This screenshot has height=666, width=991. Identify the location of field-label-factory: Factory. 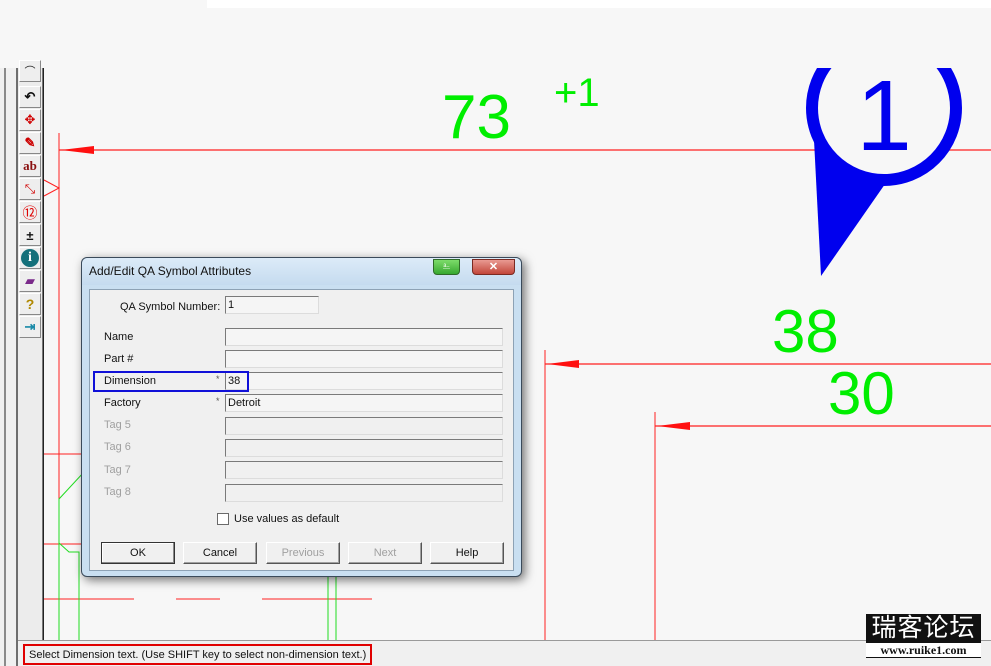
(122, 403).